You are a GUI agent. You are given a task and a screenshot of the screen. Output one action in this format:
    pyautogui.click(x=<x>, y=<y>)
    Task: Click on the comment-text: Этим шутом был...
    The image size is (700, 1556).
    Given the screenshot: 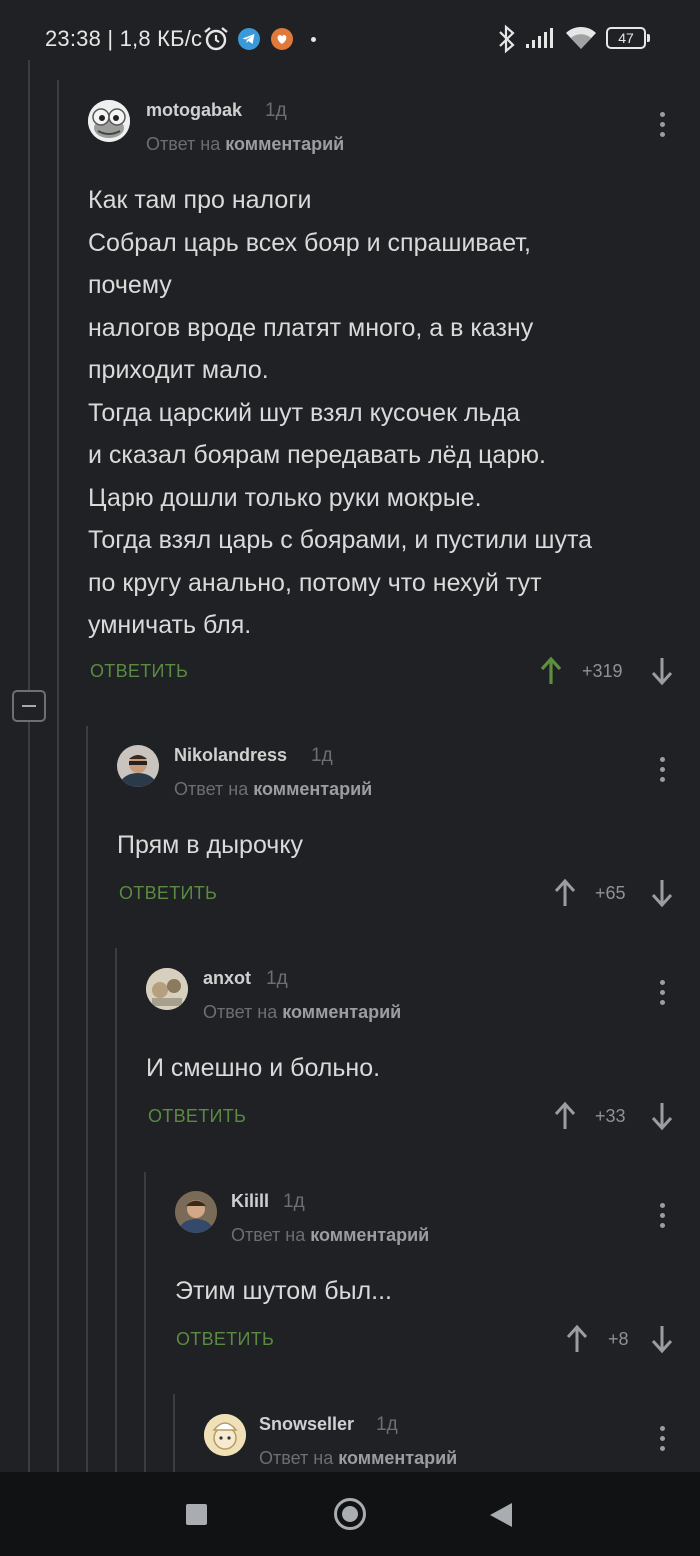 What is the action you would take?
    pyautogui.click(x=283, y=1291)
    